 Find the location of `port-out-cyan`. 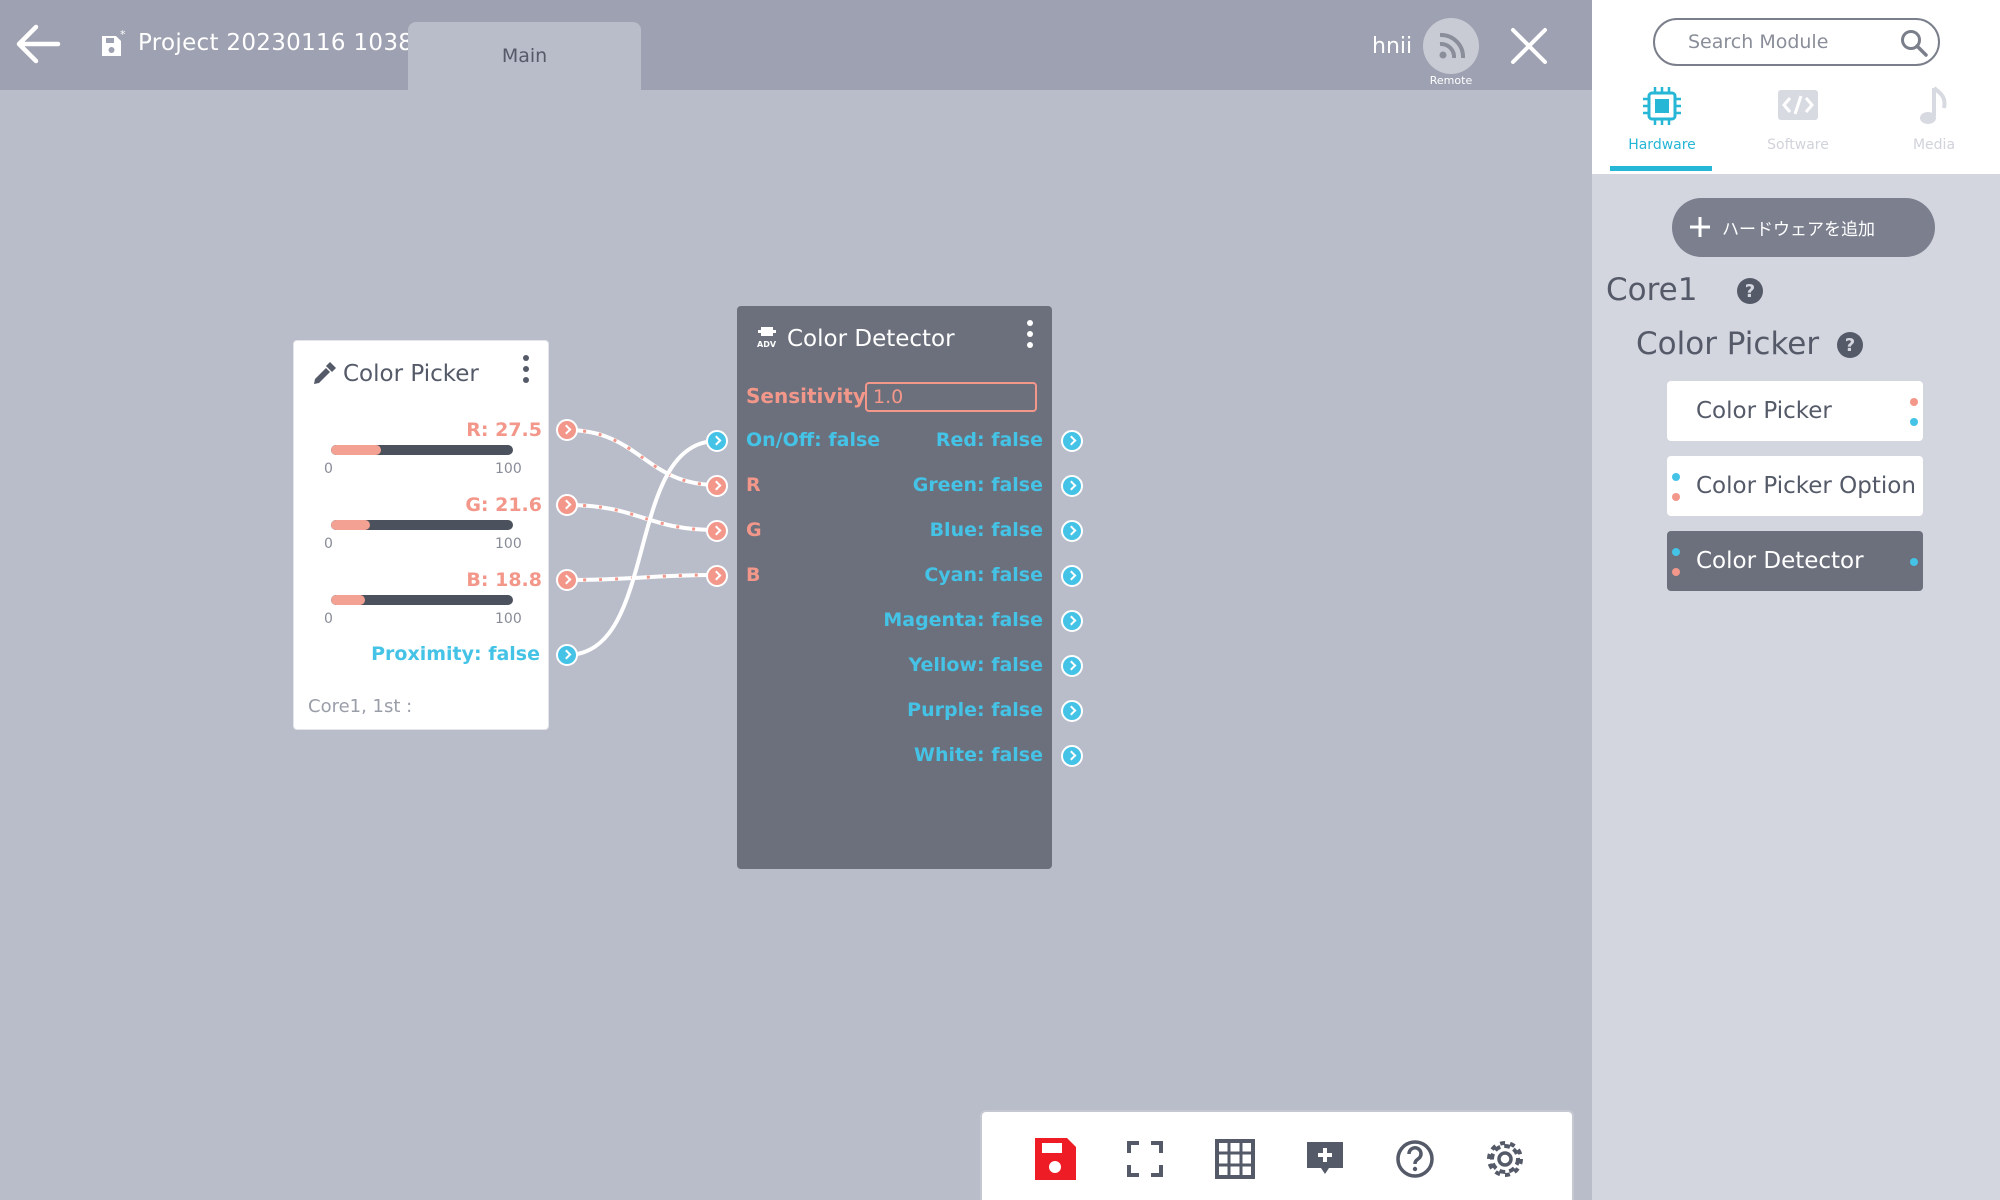

port-out-cyan is located at coordinates (1072, 576).